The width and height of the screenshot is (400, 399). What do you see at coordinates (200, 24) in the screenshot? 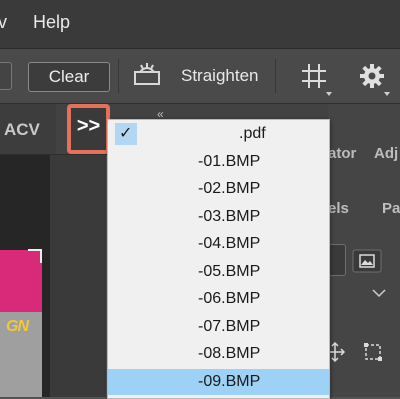
I see `menu-bar: v Help` at bounding box center [200, 24].